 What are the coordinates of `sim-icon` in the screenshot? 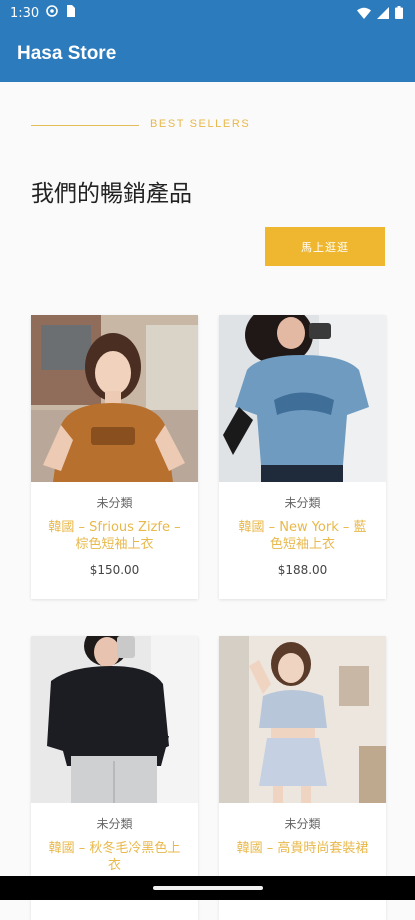 It's located at (70, 13).